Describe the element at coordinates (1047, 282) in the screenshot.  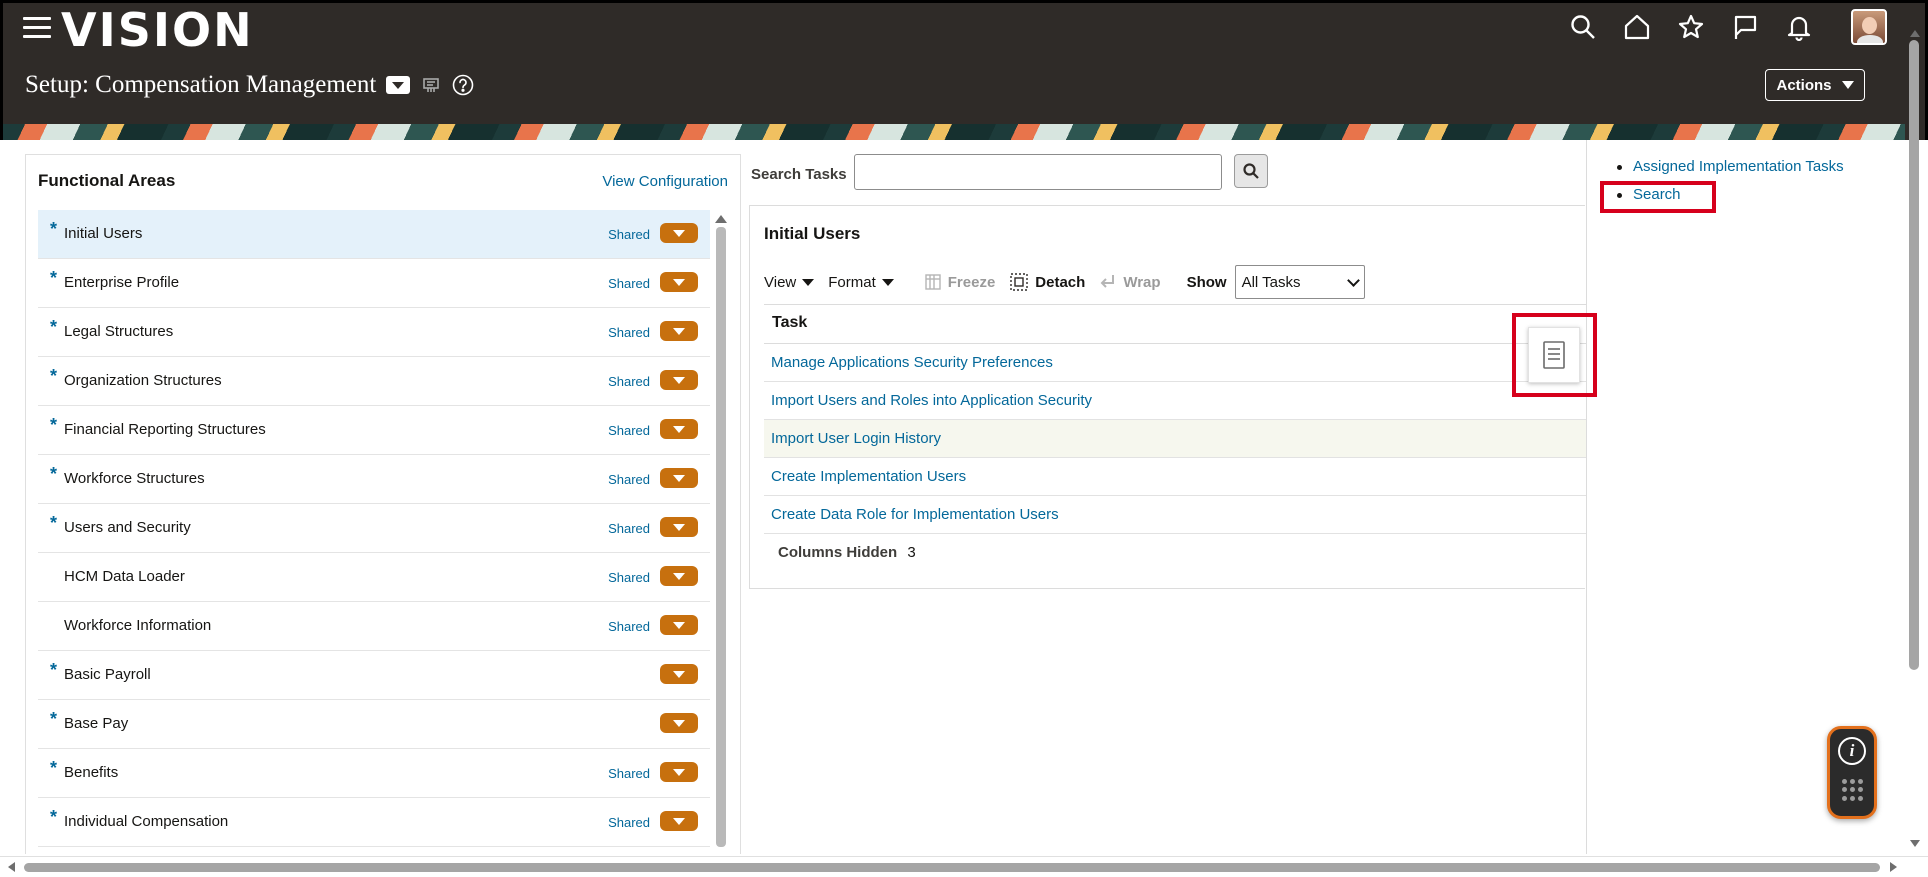
I see `detach-button: Detach` at that location.